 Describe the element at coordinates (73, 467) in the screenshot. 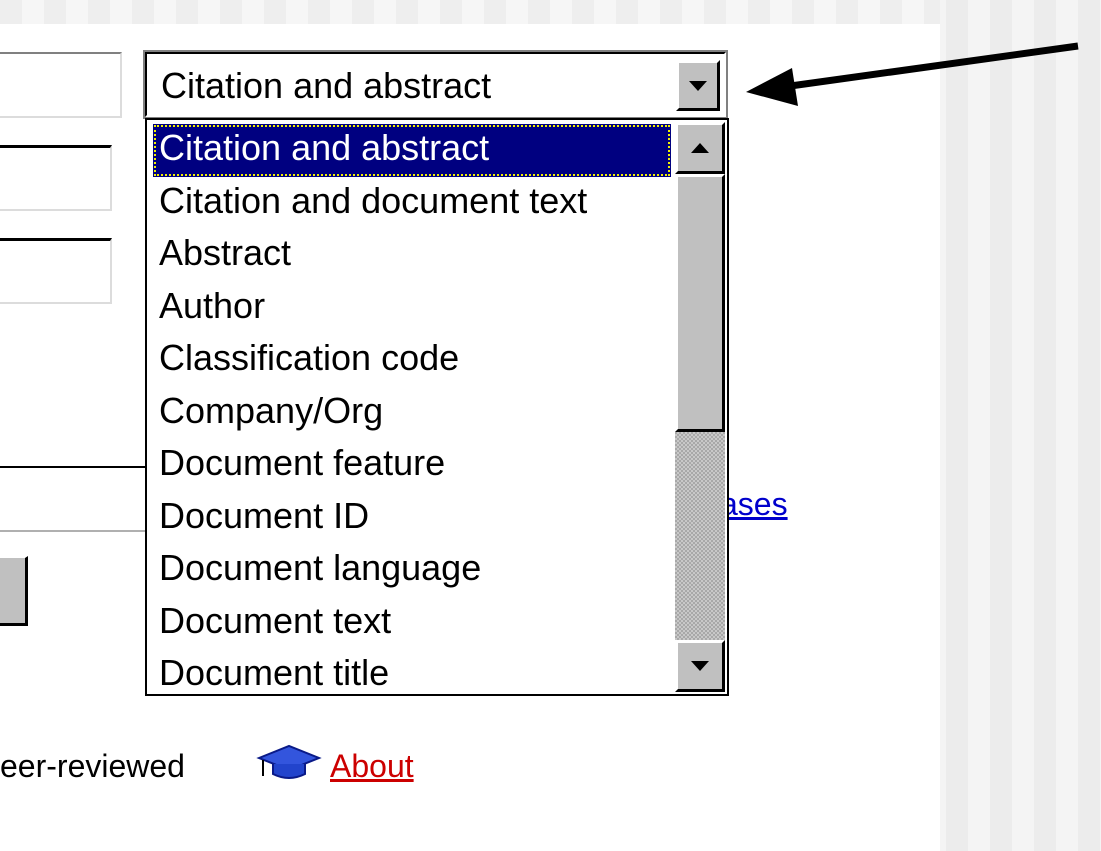

I see `divider-line` at that location.